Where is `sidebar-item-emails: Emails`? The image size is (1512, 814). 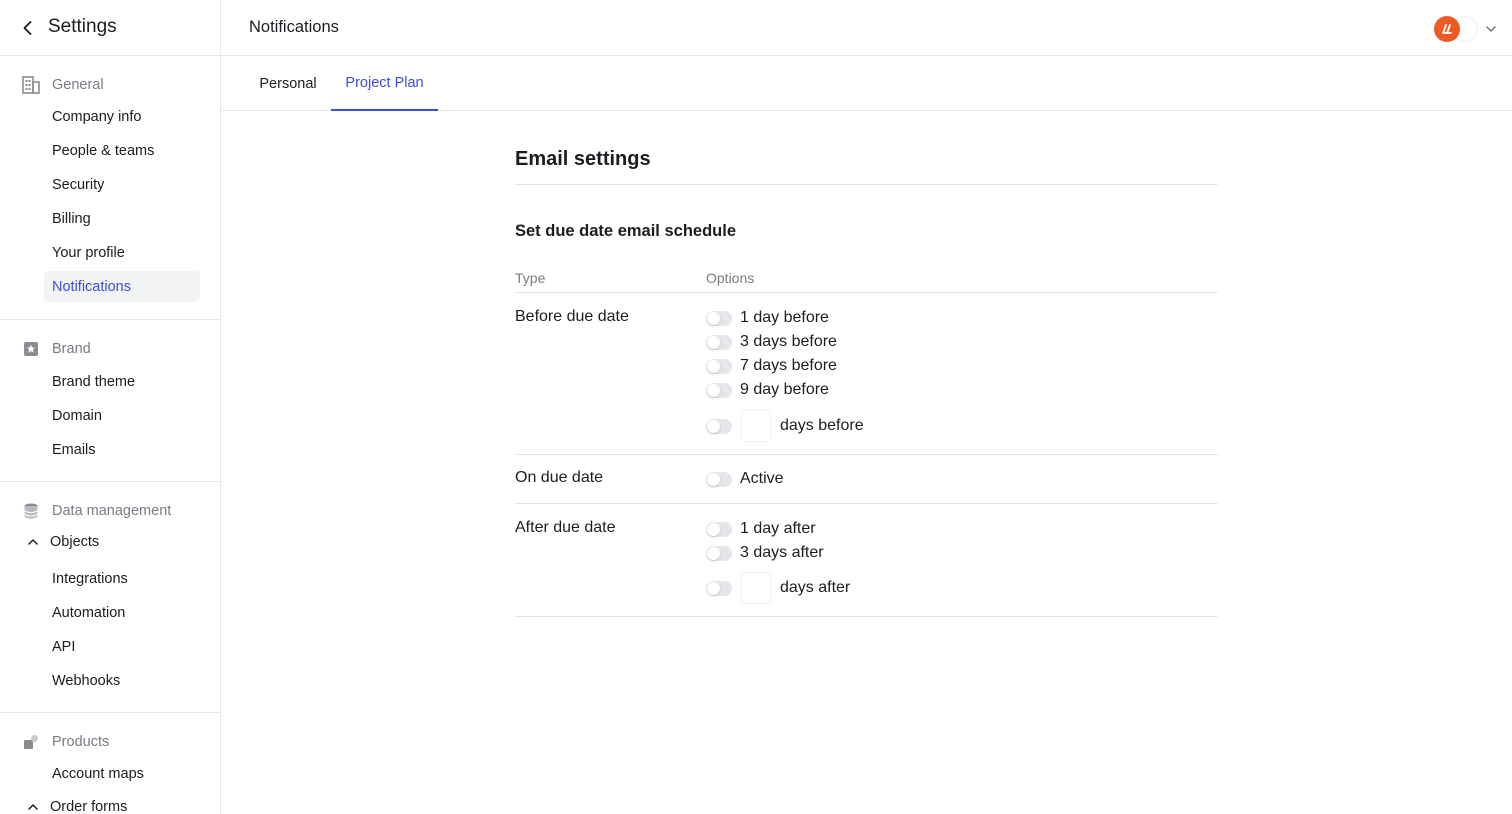
sidebar-item-emails: Emails is located at coordinates (122, 449).